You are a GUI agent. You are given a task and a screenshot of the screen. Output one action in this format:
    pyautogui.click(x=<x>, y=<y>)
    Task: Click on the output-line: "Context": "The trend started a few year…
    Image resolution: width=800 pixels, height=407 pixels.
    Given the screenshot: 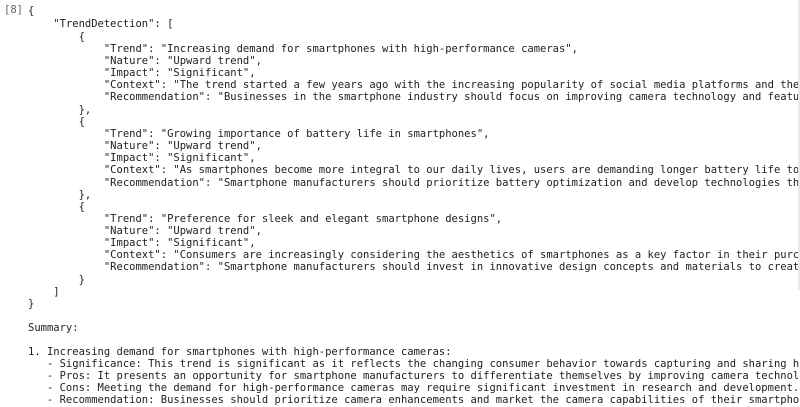 What is the action you would take?
    pyautogui.click(x=451, y=85)
    